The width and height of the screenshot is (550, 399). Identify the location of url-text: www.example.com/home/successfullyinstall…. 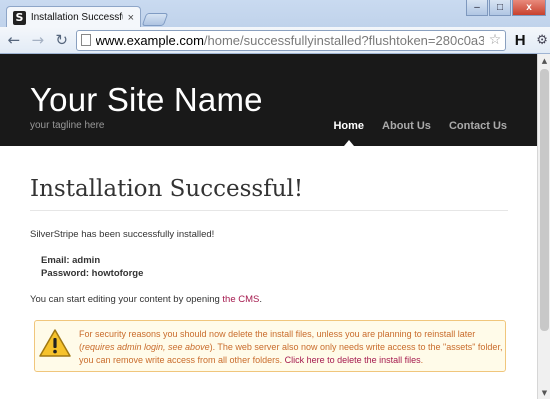
(290, 40).